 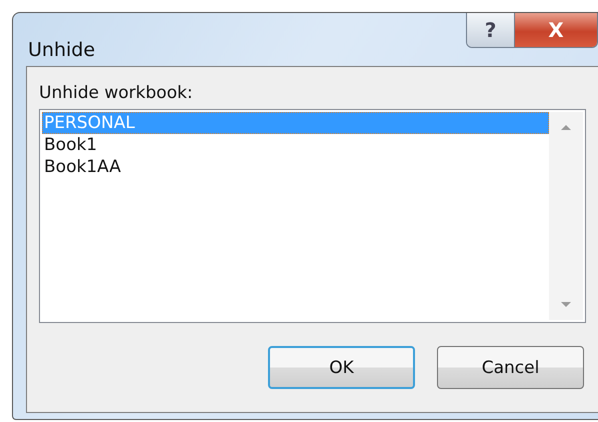 I want to click on help-button: ?, so click(x=491, y=30).